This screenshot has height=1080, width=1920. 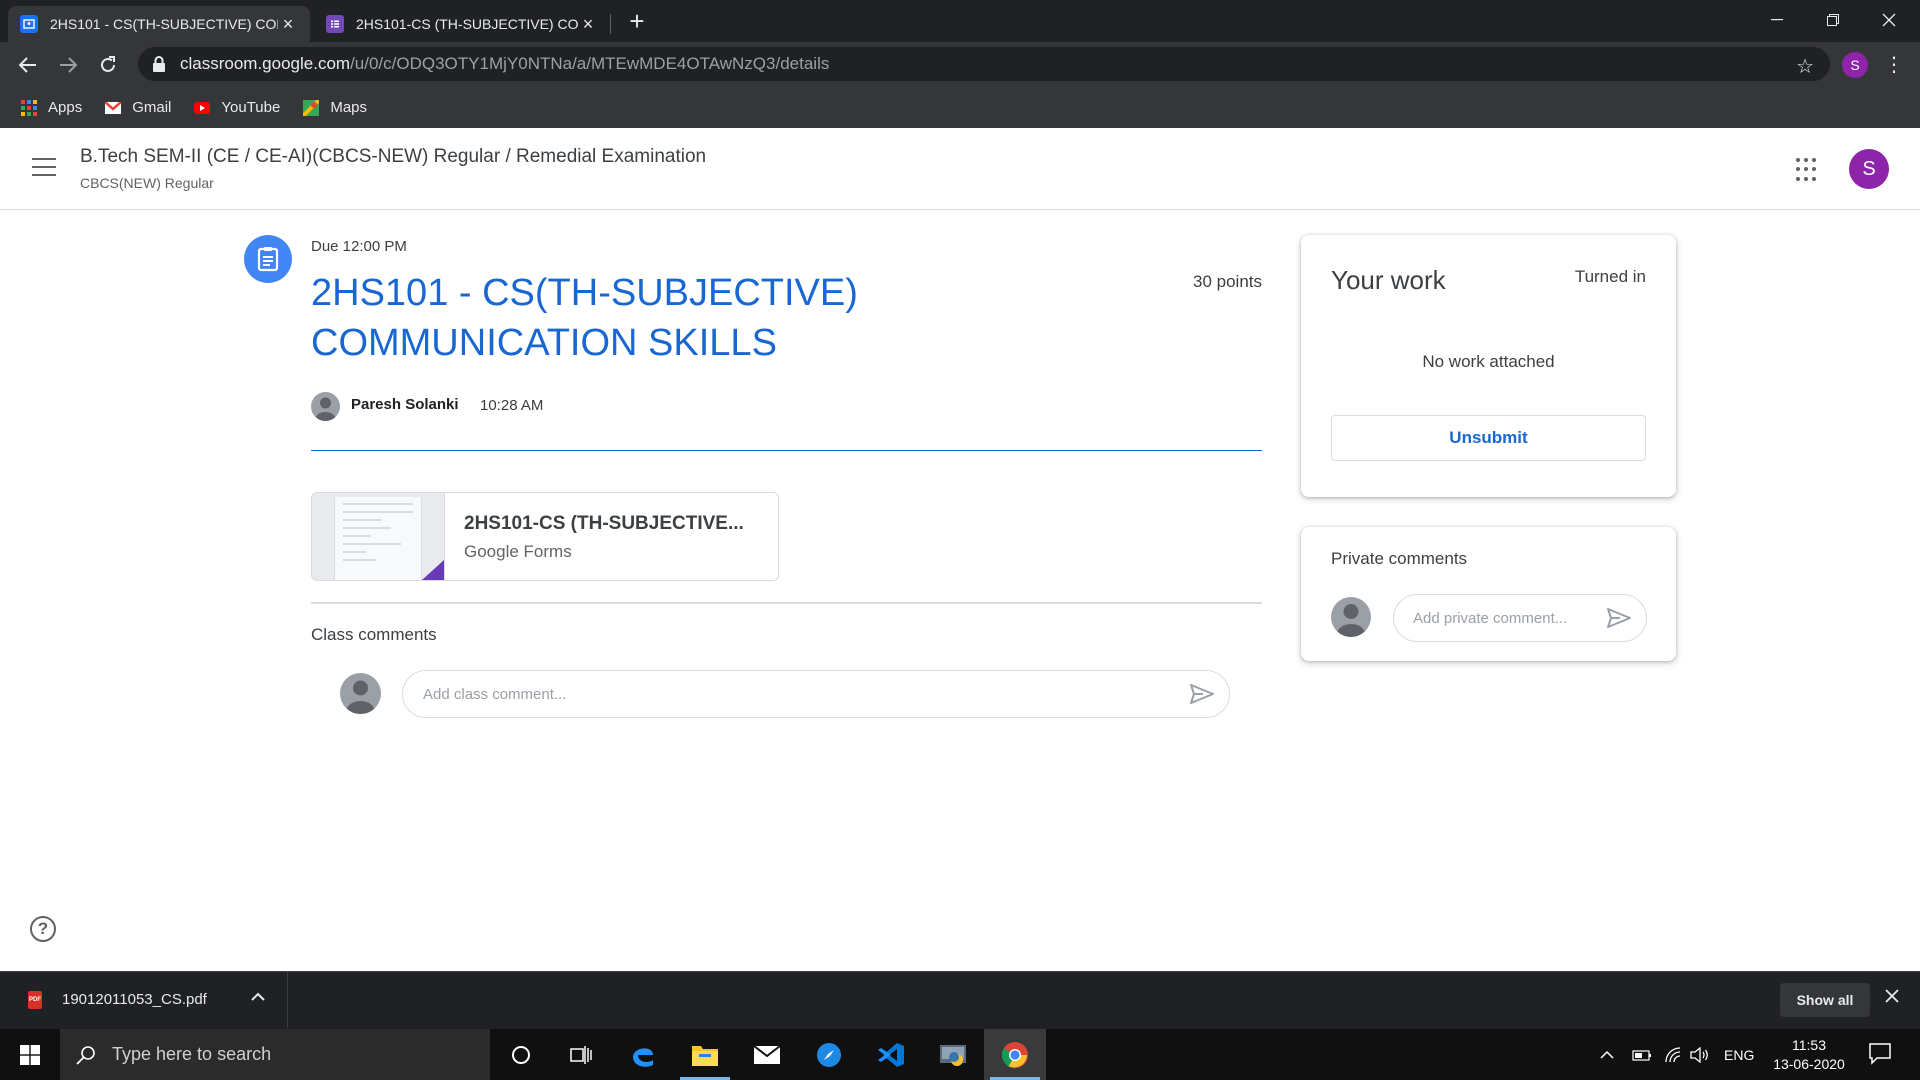 I want to click on vscode-icon, so click(x=891, y=1054).